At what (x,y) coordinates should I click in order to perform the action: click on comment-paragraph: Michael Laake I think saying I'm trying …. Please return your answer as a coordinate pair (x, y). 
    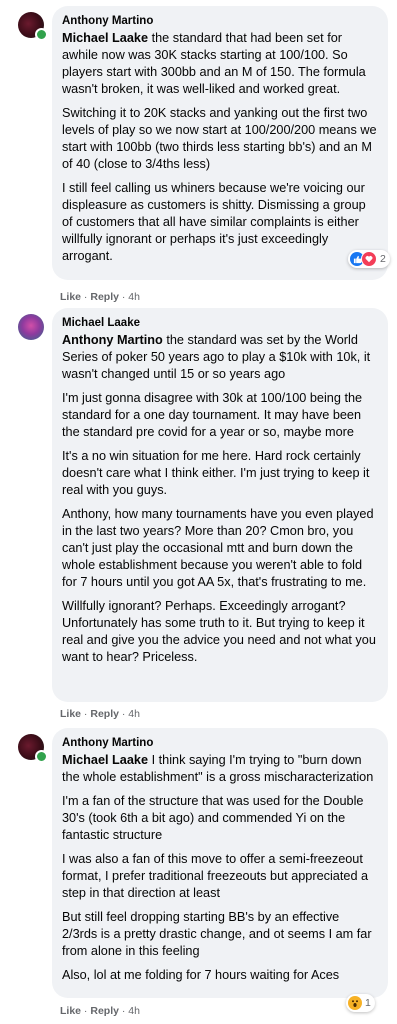
    Looking at the image, I should click on (218, 768).